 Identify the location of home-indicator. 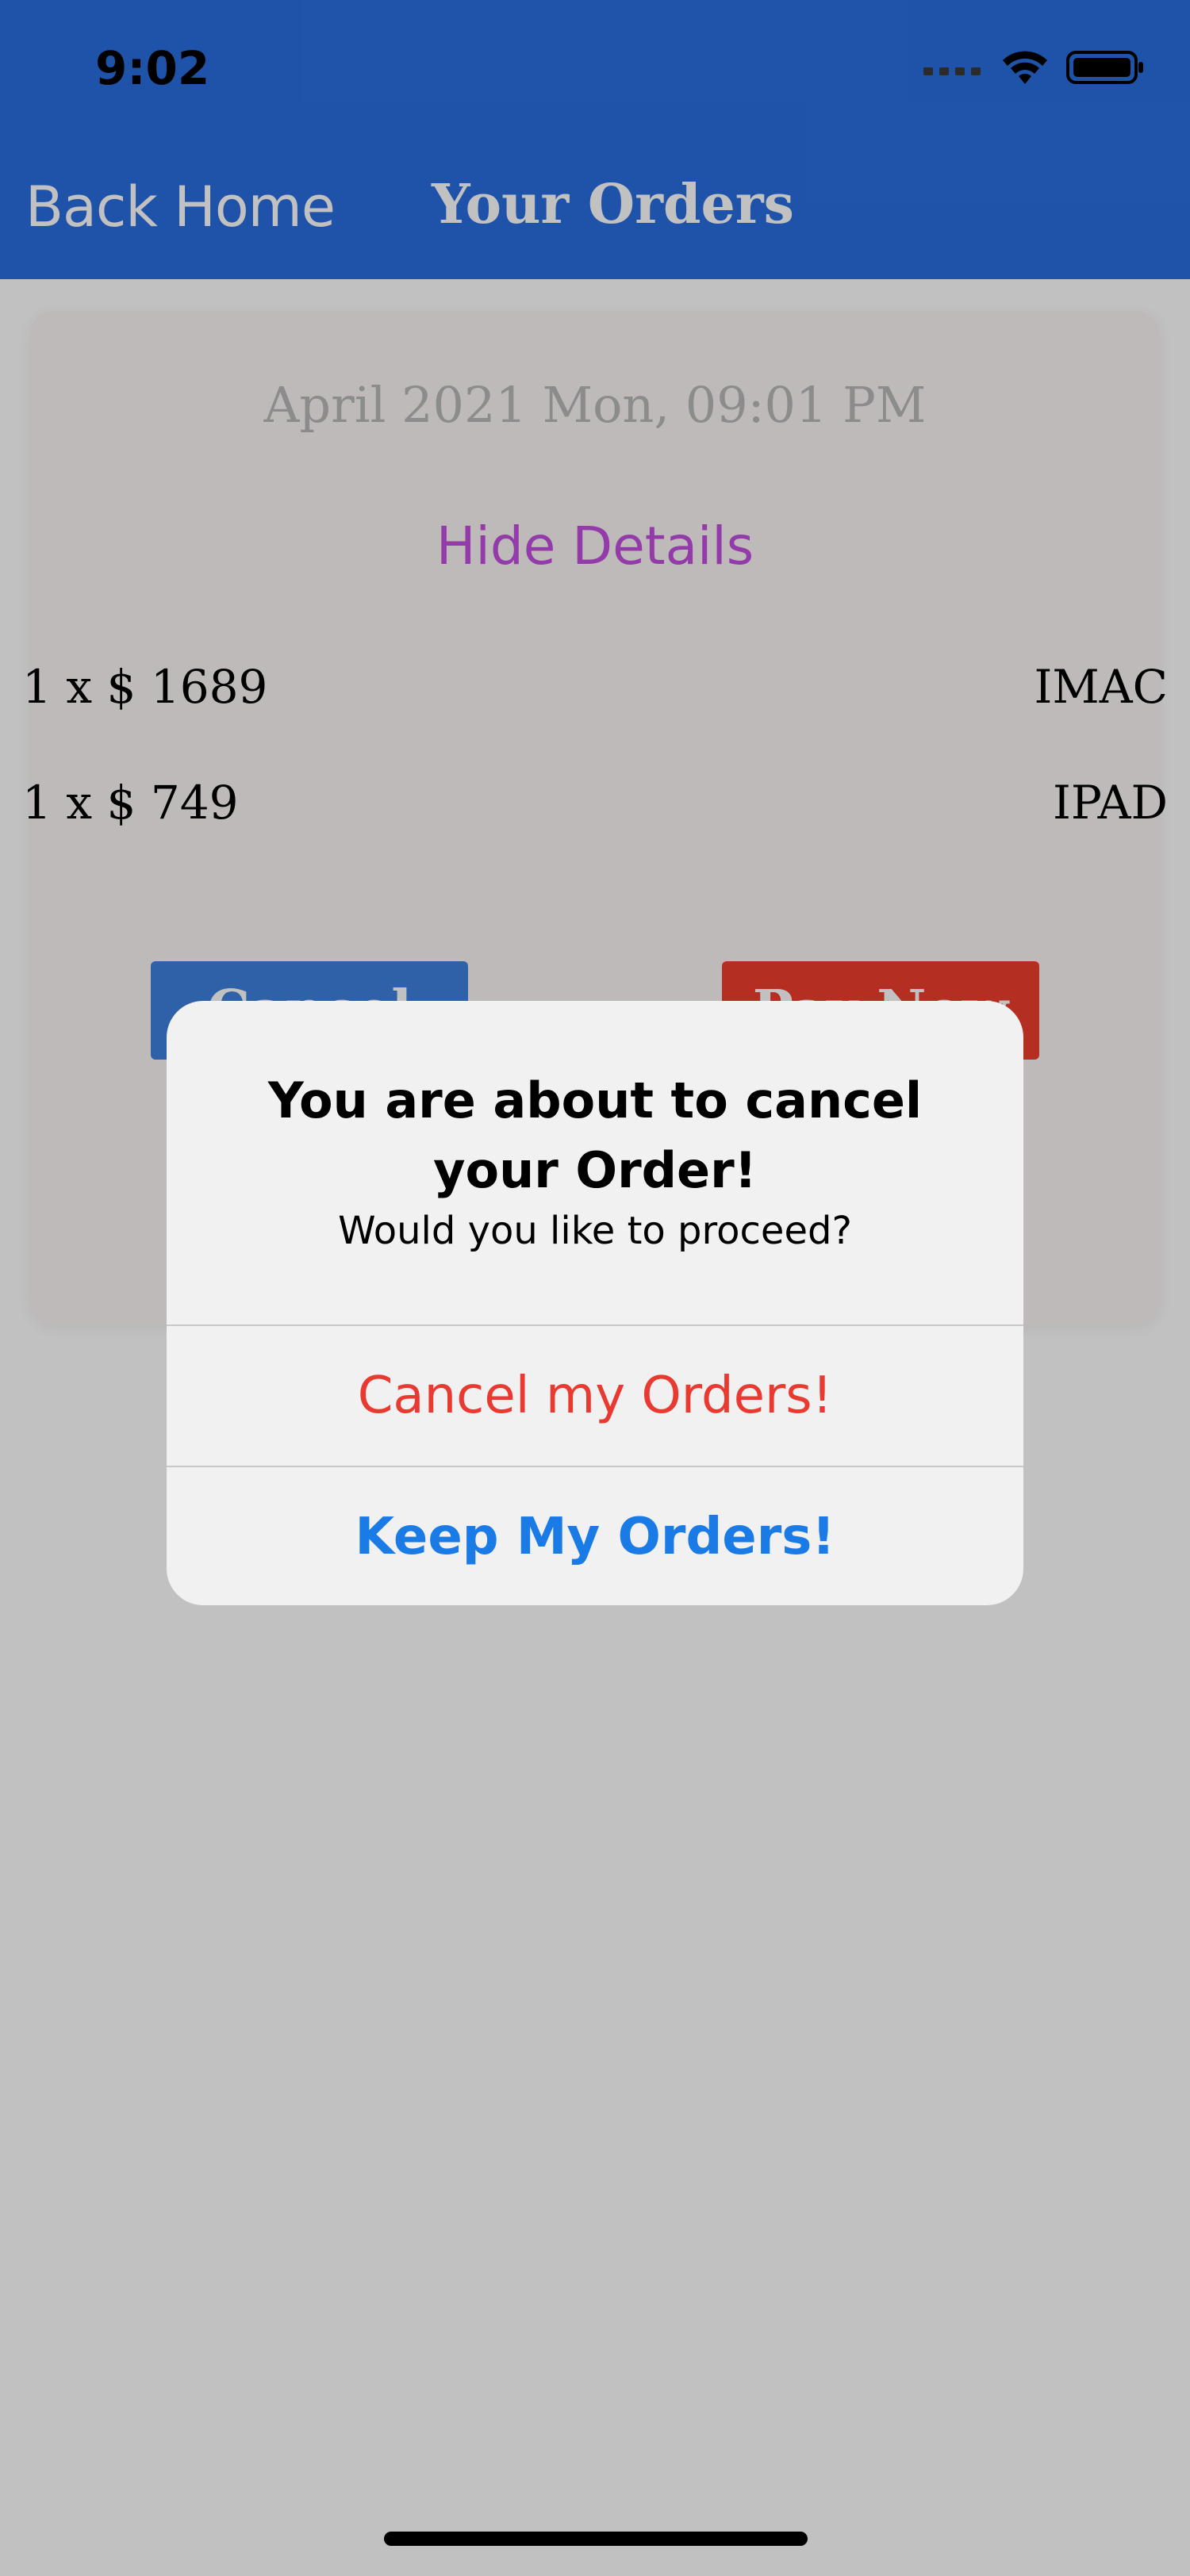
(596, 2539).